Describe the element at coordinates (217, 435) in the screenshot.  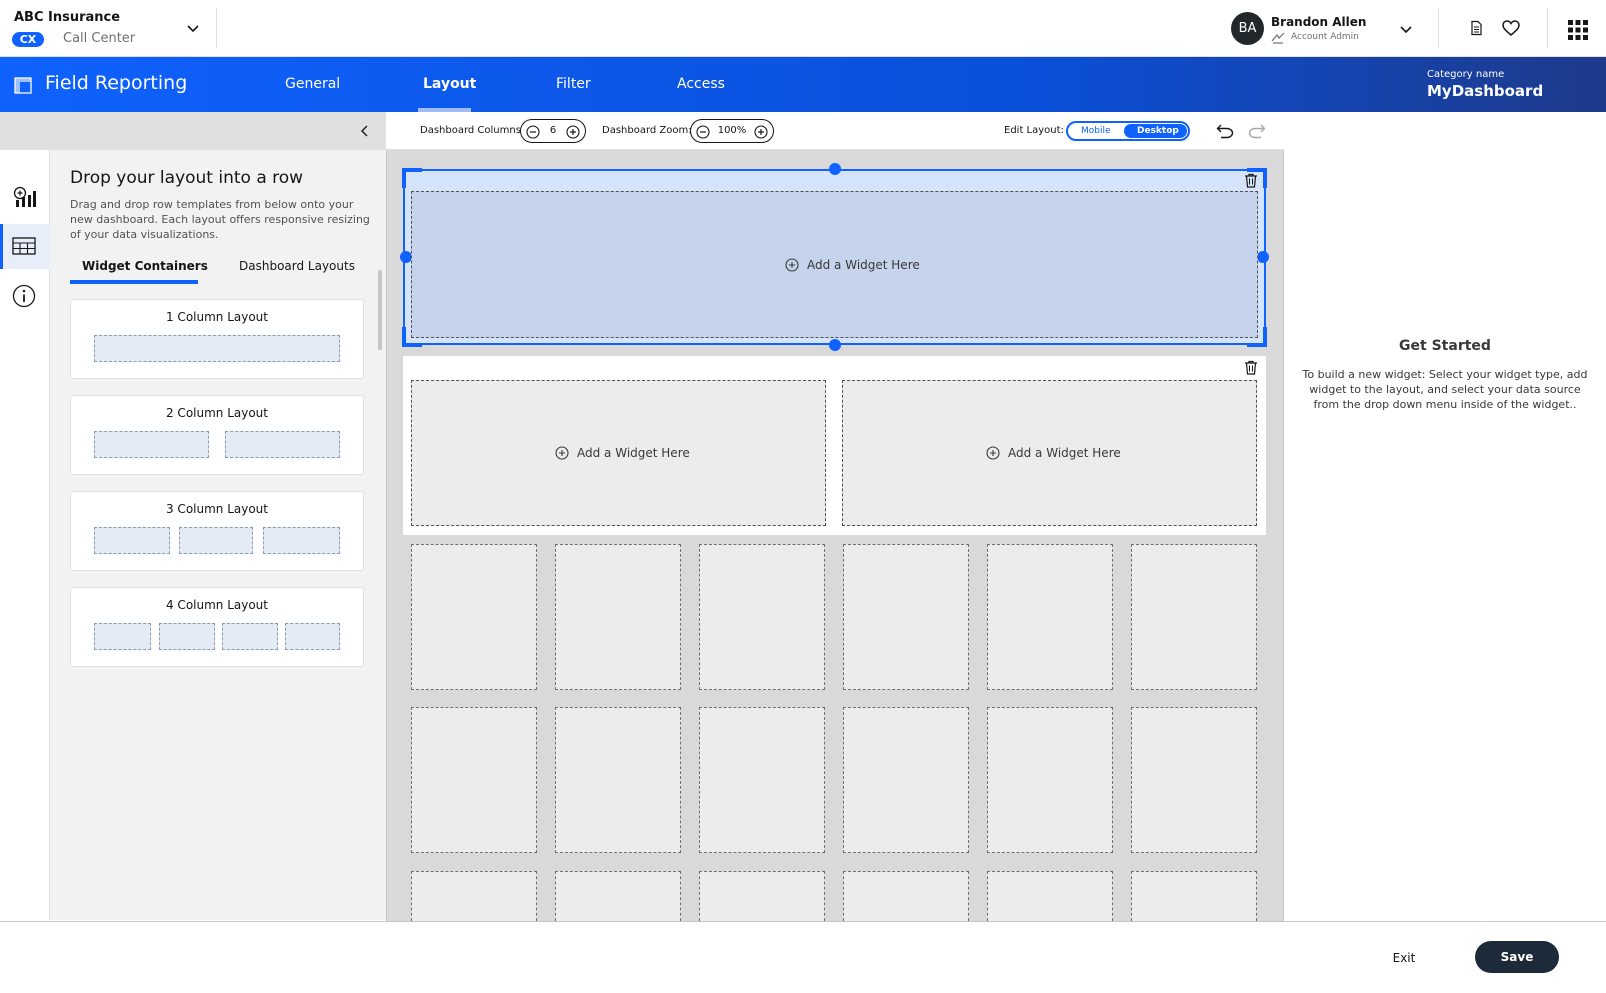
I see `layout-card-2-column: 2 Column Layout` at that location.